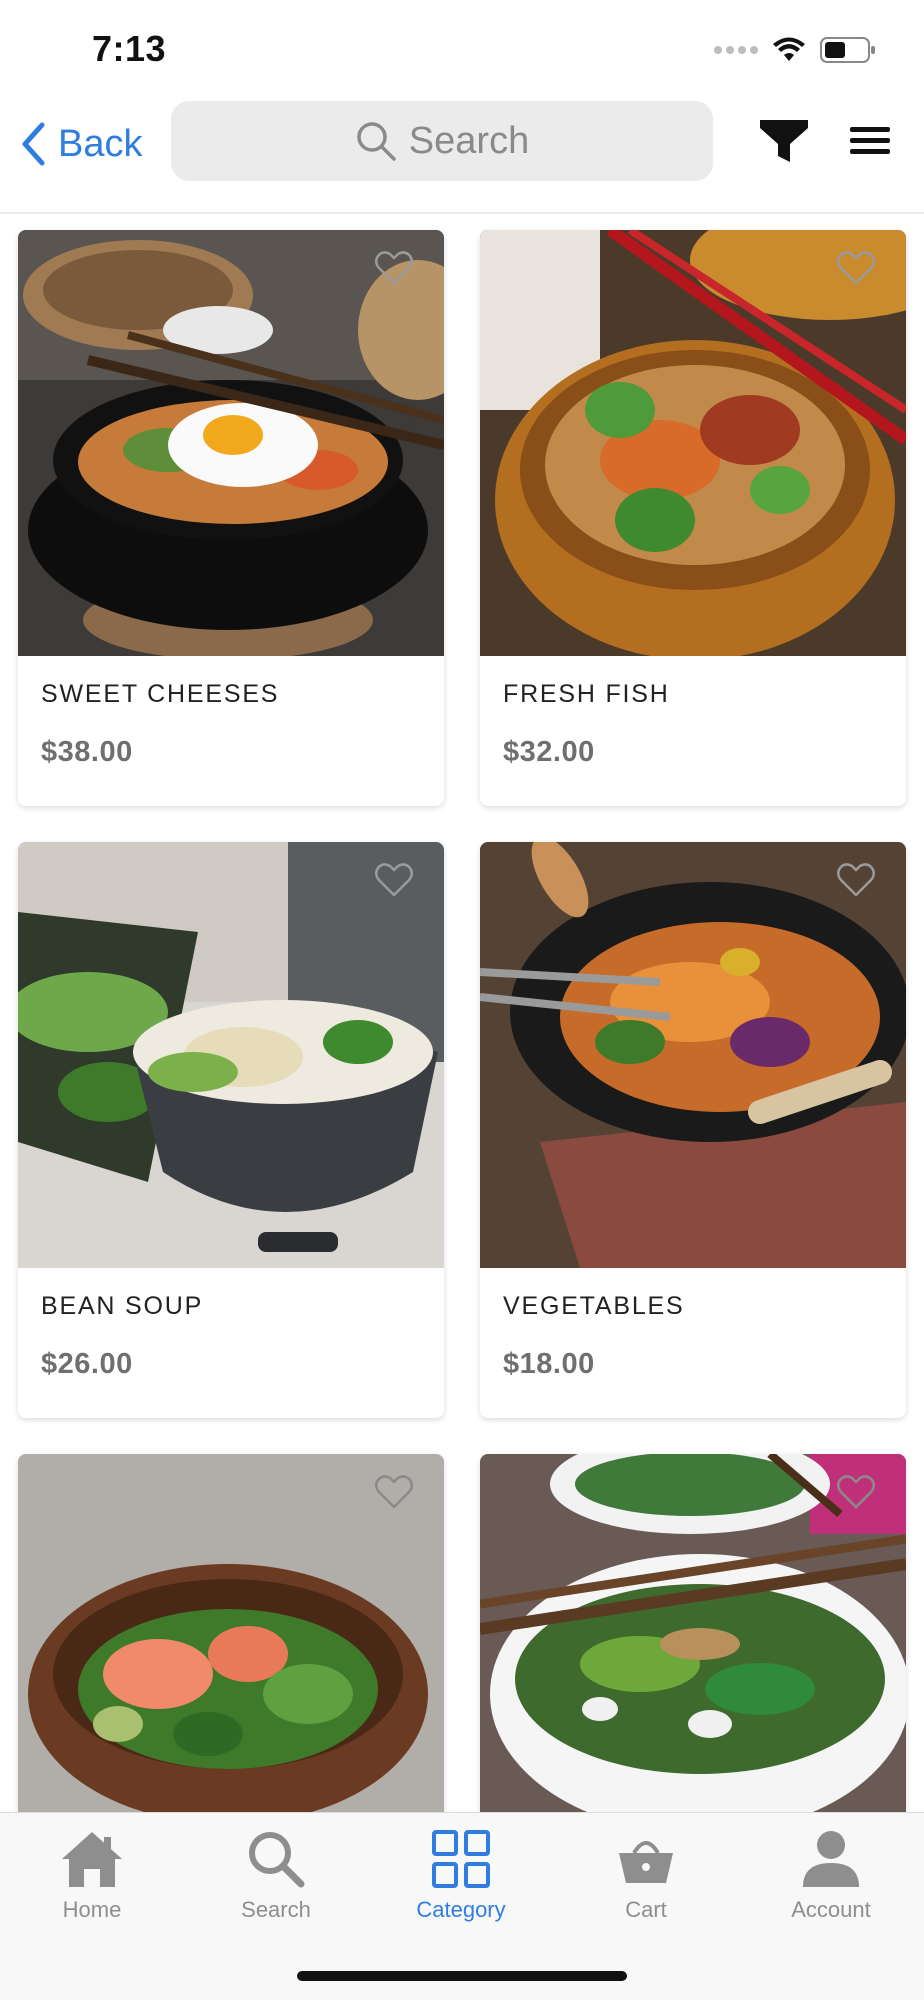 Image resolution: width=924 pixels, height=2000 pixels. I want to click on back-label: Back, so click(100, 143).